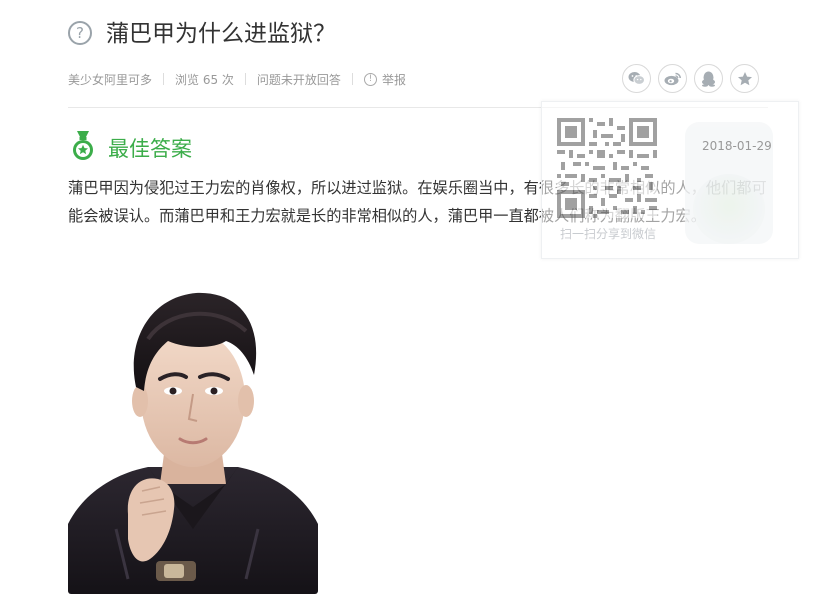 The width and height of the screenshot is (837, 602). Describe the element at coordinates (393, 79) in the screenshot. I see `report-label: 举报` at that location.